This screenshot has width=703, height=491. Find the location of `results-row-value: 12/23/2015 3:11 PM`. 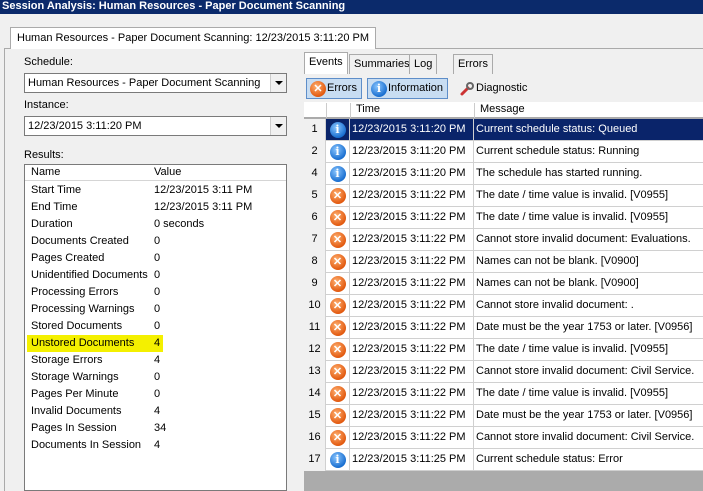

results-row-value: 12/23/2015 3:11 PM is located at coordinates (203, 207).